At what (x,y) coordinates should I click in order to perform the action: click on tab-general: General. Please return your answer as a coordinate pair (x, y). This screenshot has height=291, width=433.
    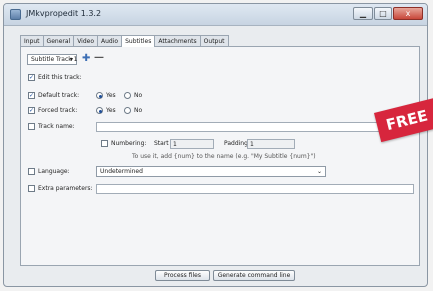
    Looking at the image, I should click on (58, 40).